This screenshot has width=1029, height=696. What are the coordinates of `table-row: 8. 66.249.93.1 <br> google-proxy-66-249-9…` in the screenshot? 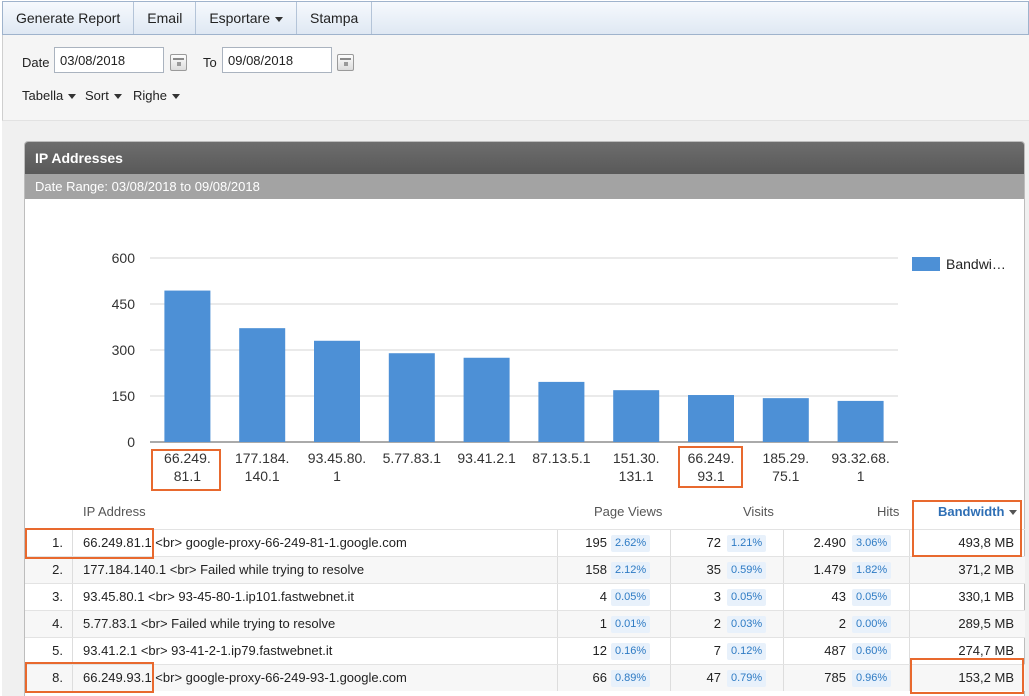 It's located at (525, 677).